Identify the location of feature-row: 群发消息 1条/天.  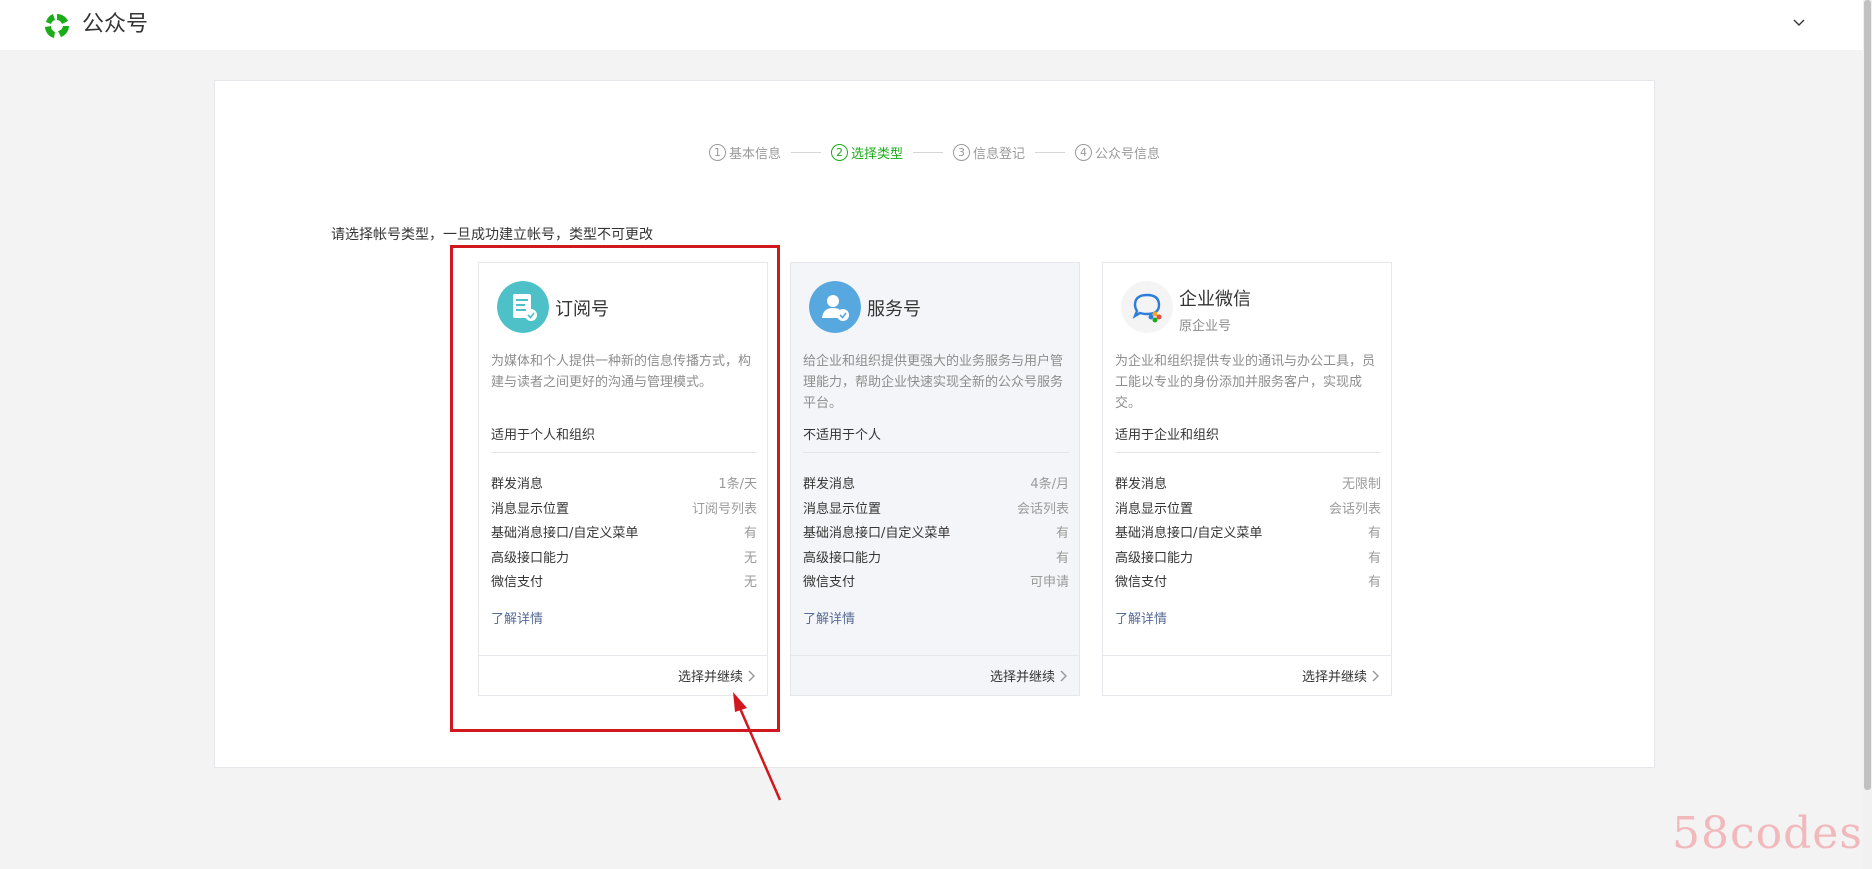
(624, 485).